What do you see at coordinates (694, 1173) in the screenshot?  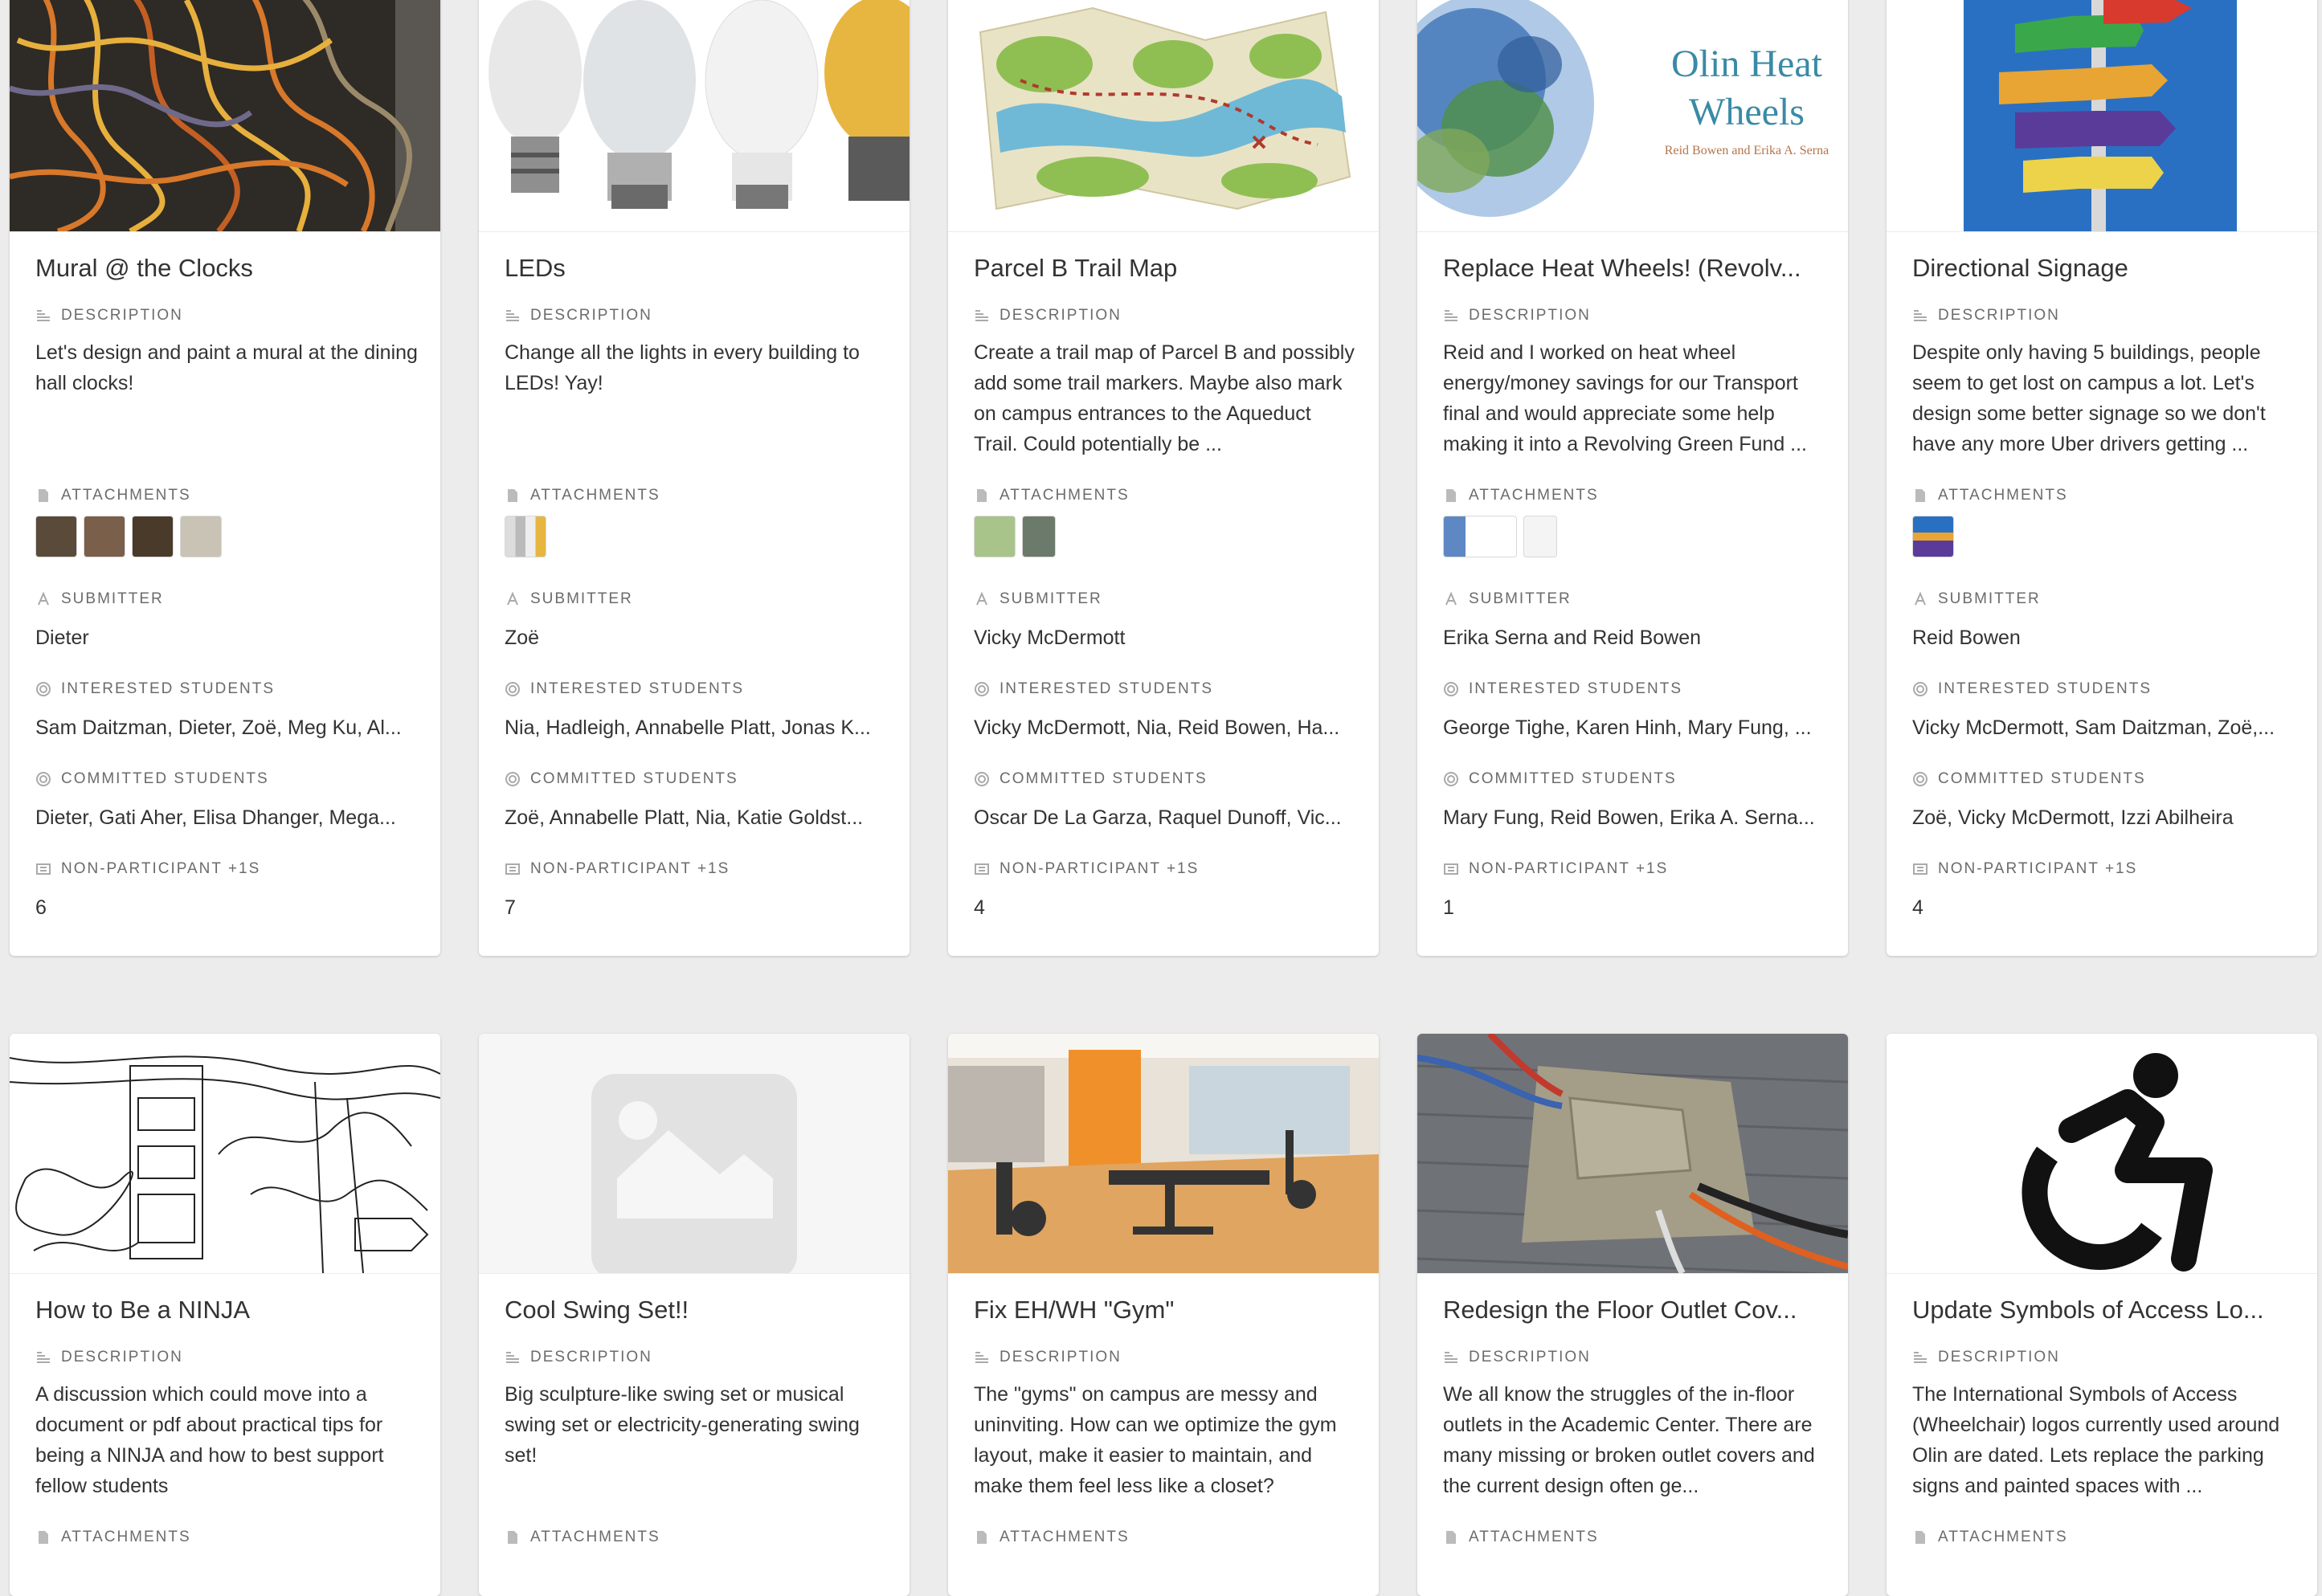 I see `image-placeholder-icon` at bounding box center [694, 1173].